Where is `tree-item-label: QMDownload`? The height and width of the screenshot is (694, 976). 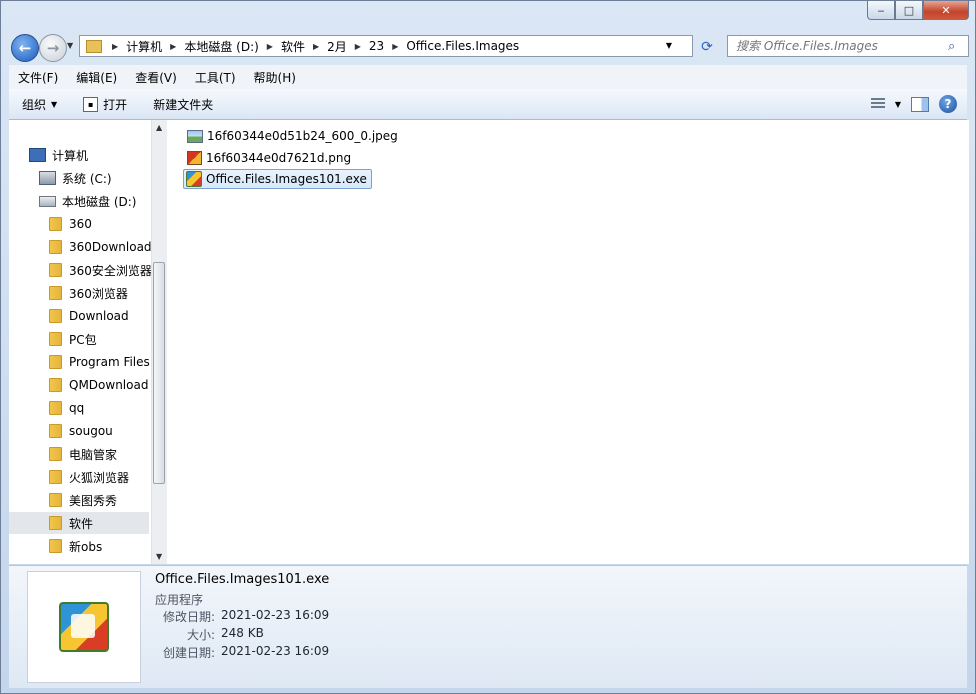 tree-item-label: QMDownload is located at coordinates (109, 385).